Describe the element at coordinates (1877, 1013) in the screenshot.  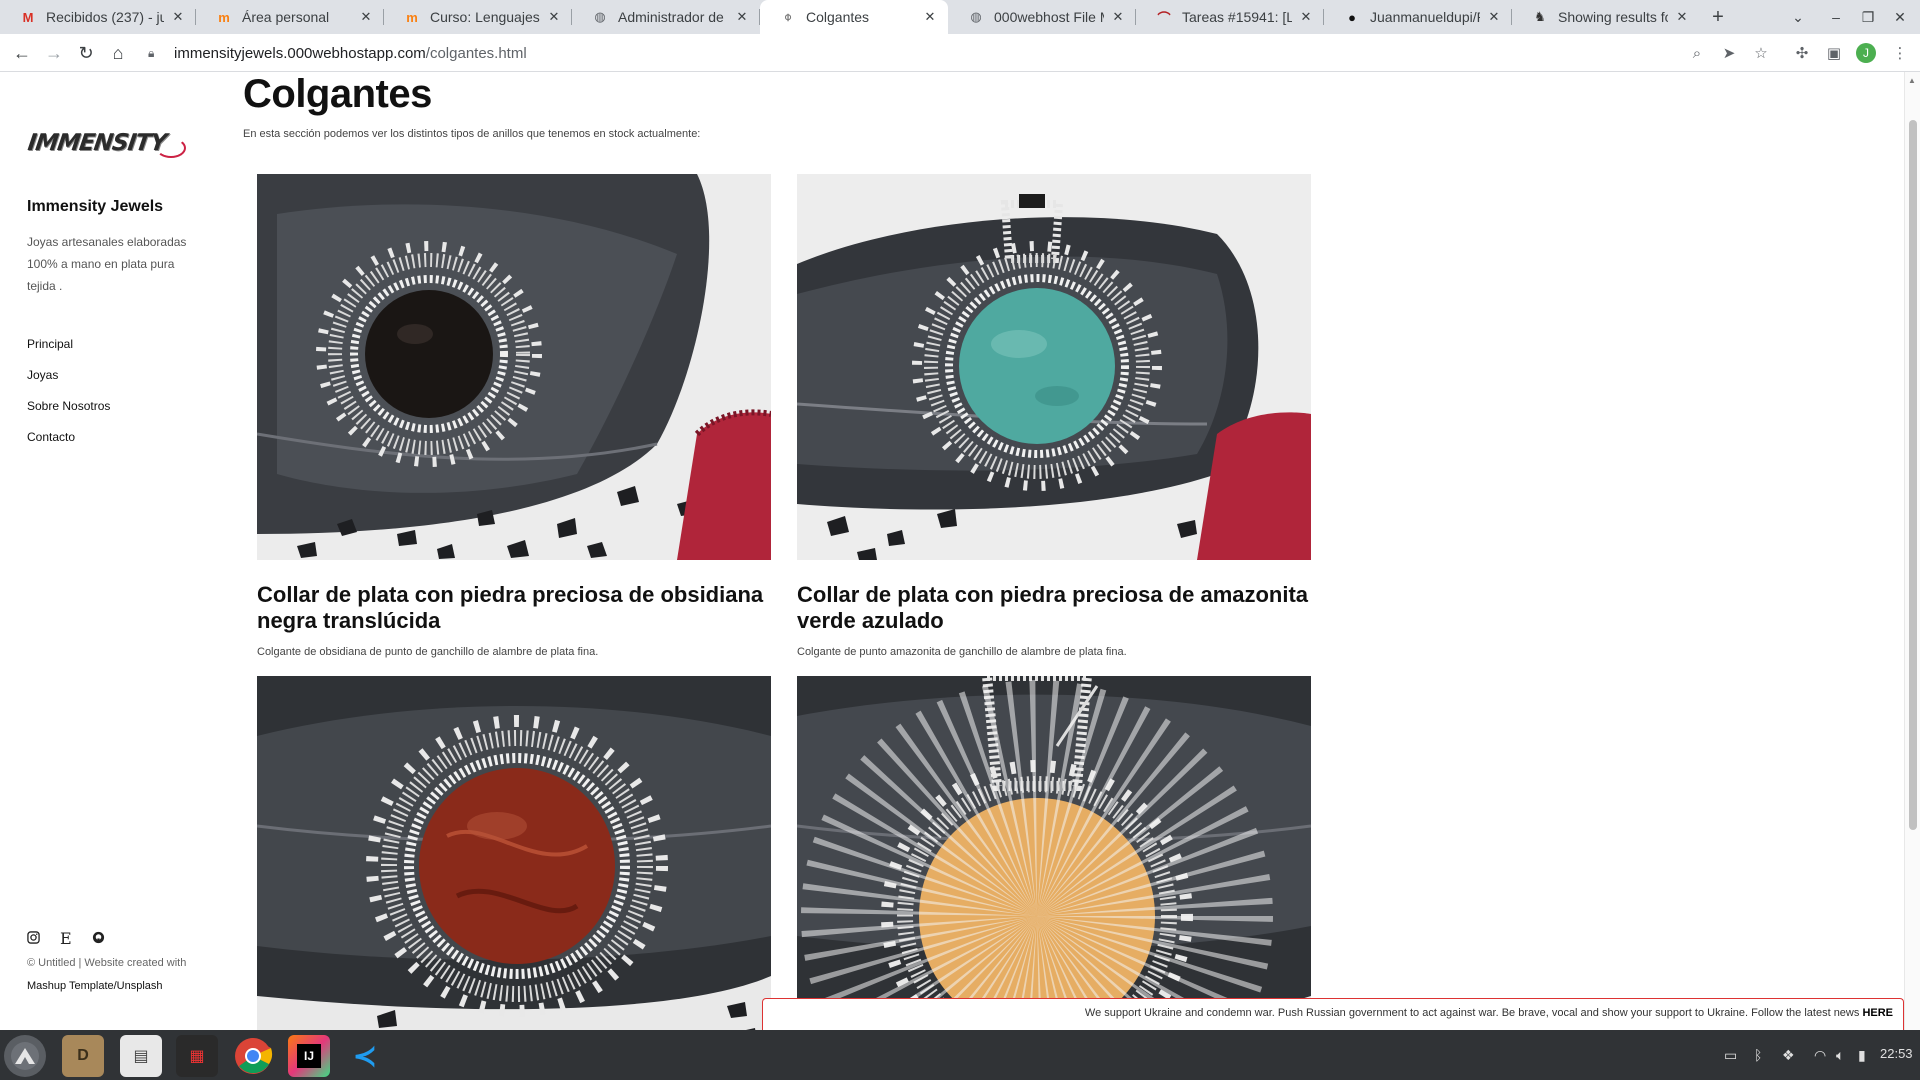
I see `banner-link: HERE` at that location.